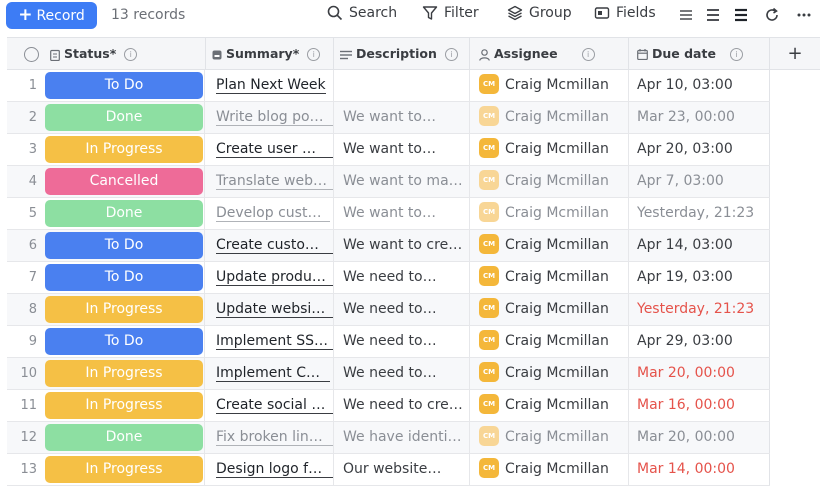  Describe the element at coordinates (713, 15) in the screenshot. I see `row-height-medium-icon` at that location.